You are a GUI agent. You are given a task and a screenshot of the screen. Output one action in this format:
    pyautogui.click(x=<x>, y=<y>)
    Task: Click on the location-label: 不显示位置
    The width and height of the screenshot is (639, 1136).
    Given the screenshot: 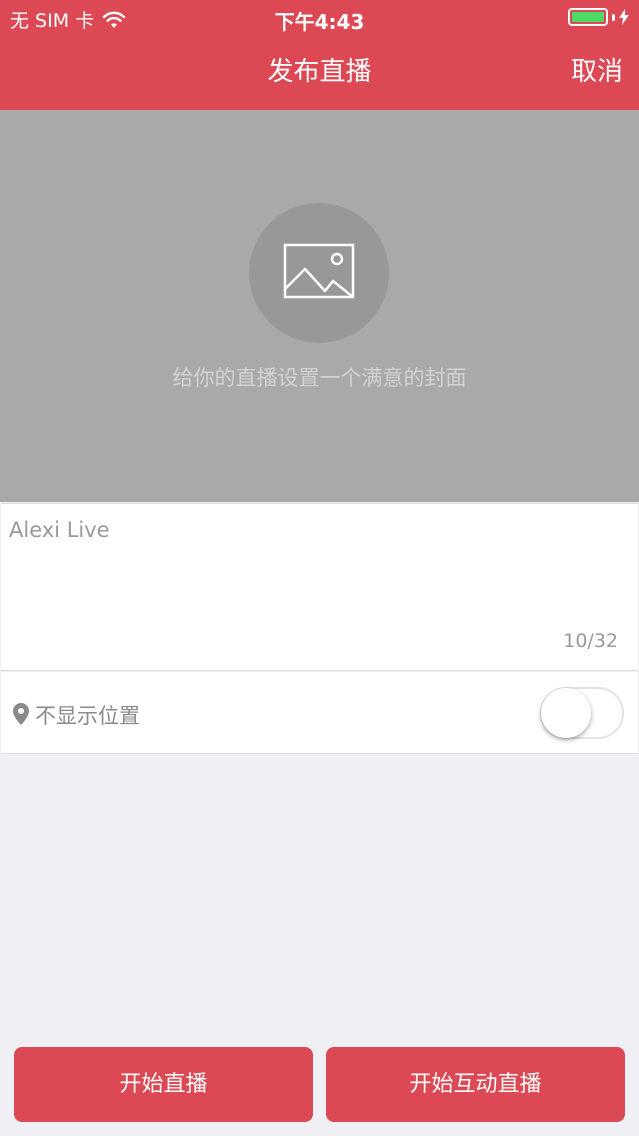 What is the action you would take?
    pyautogui.click(x=87, y=716)
    